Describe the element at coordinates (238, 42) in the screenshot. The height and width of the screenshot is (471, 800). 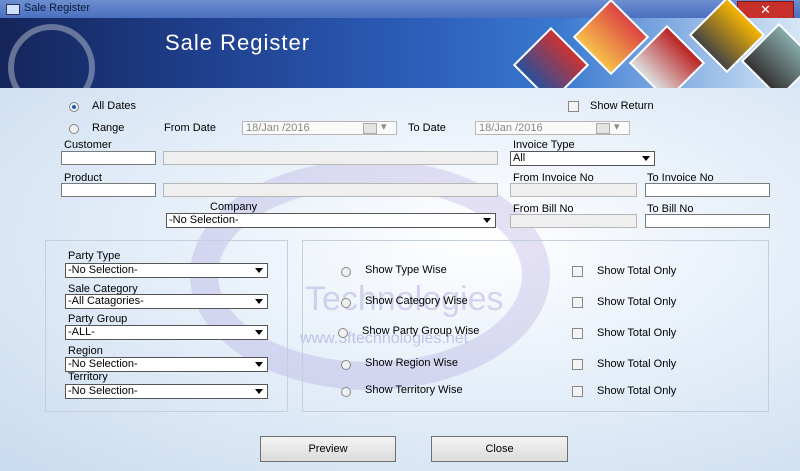
I see `banner-heading: Sale Register` at that location.